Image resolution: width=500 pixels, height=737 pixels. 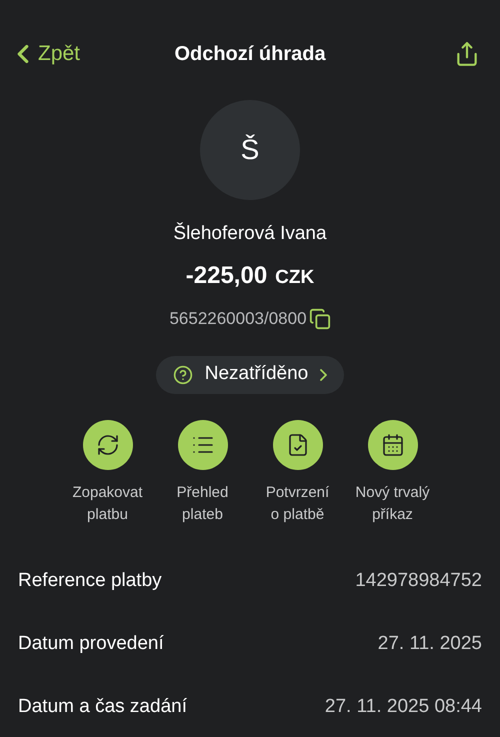 What do you see at coordinates (298, 473) in the screenshot?
I see `action-button: Potvrzení o platbě` at bounding box center [298, 473].